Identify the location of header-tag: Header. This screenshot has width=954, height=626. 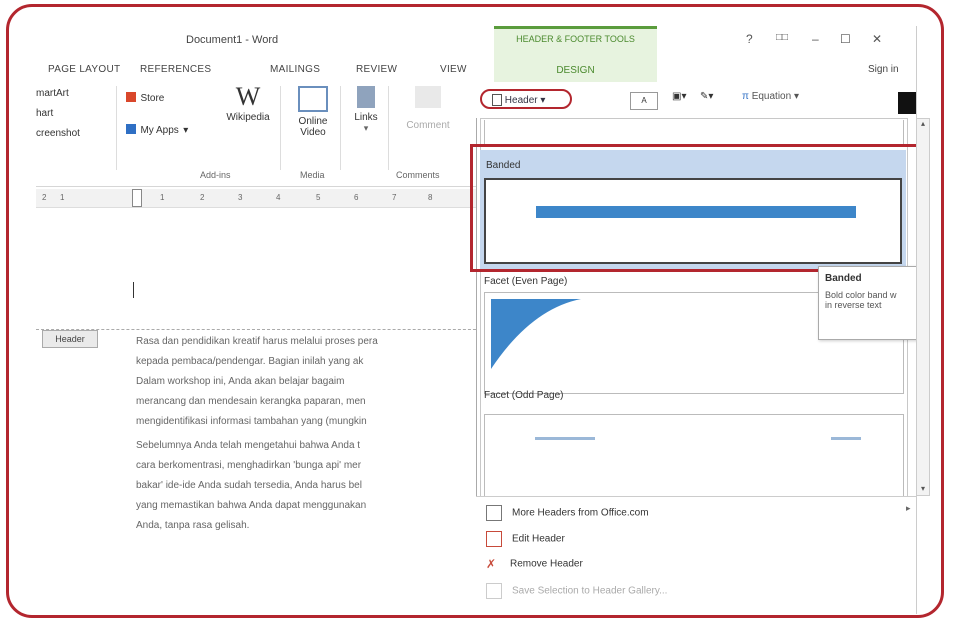
(70, 339).